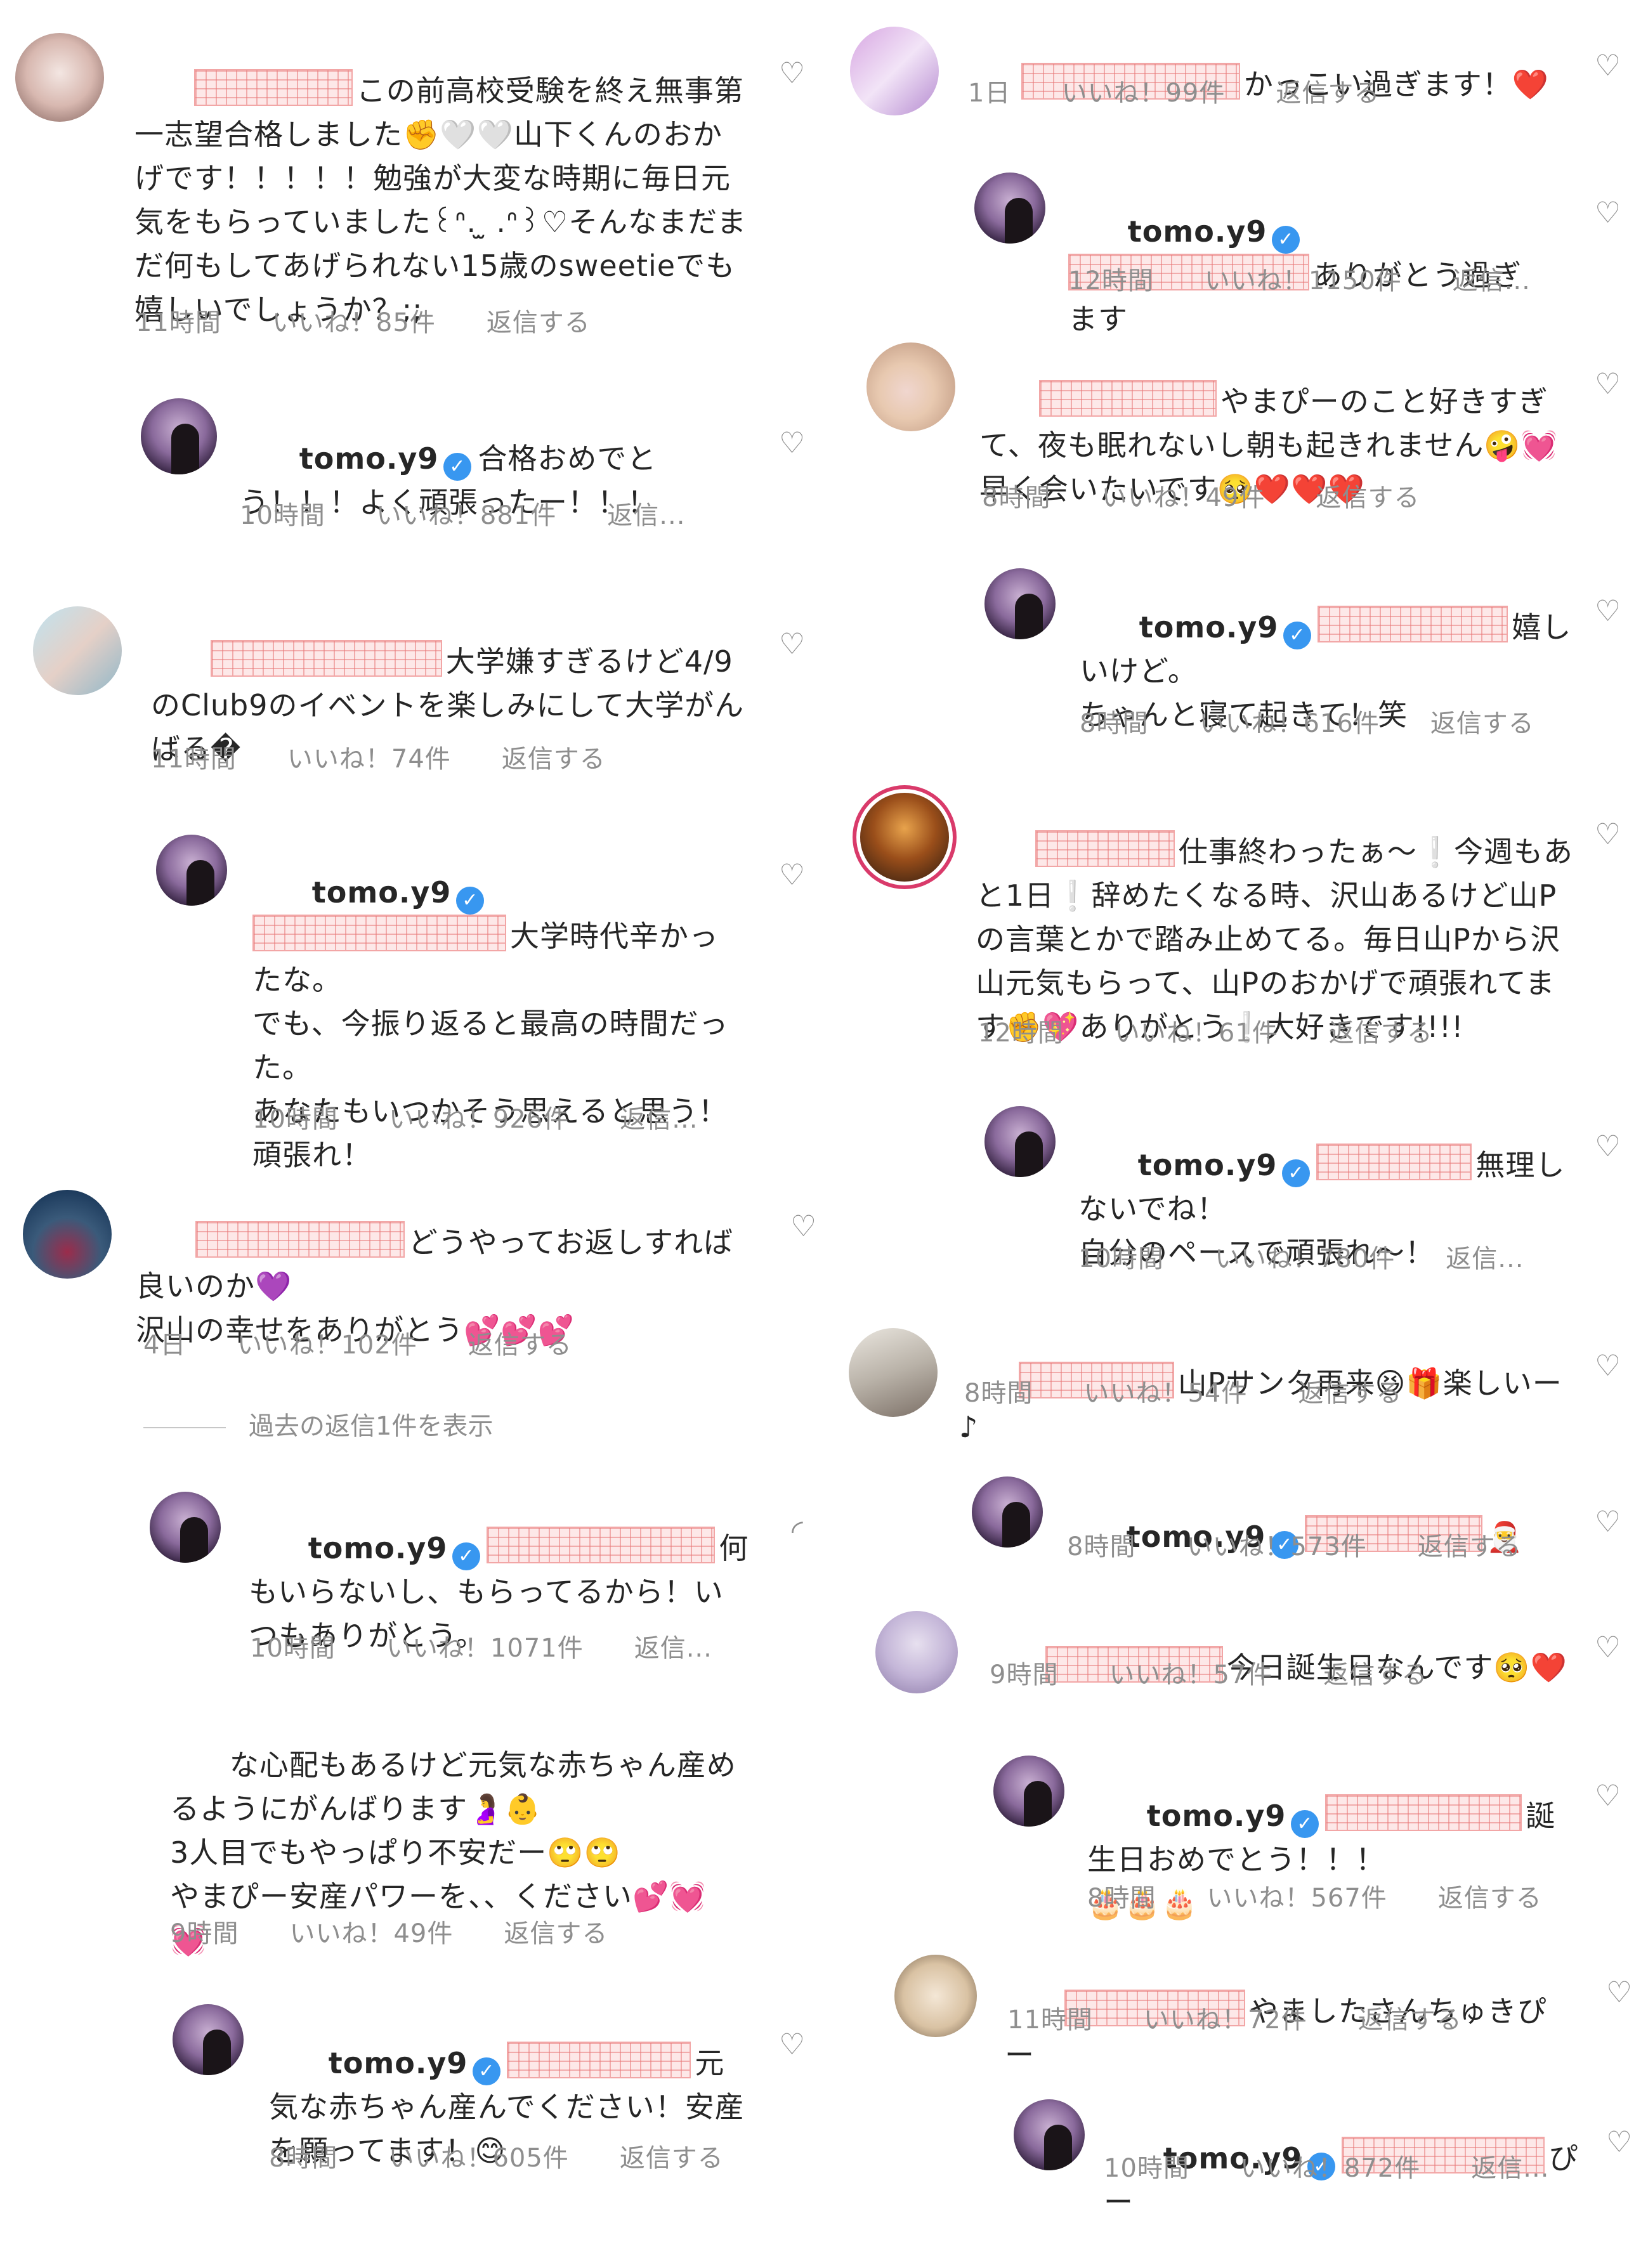  I want to click on likes-count: いいね！99件, so click(1143, 94).